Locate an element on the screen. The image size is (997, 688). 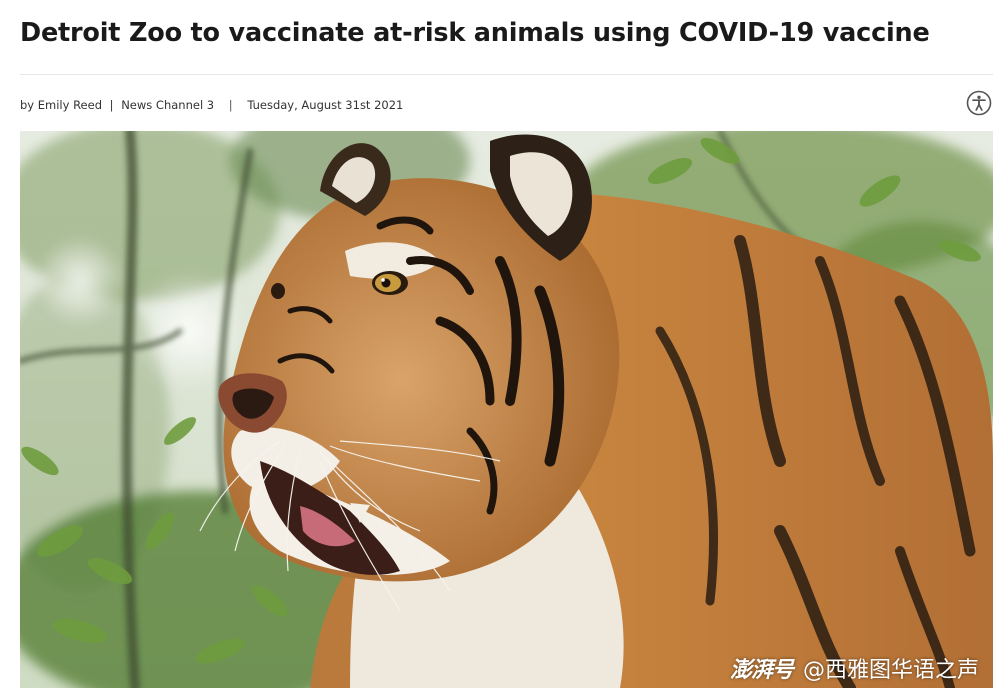
byline-author: by Emily Reed is located at coordinates (61, 105).